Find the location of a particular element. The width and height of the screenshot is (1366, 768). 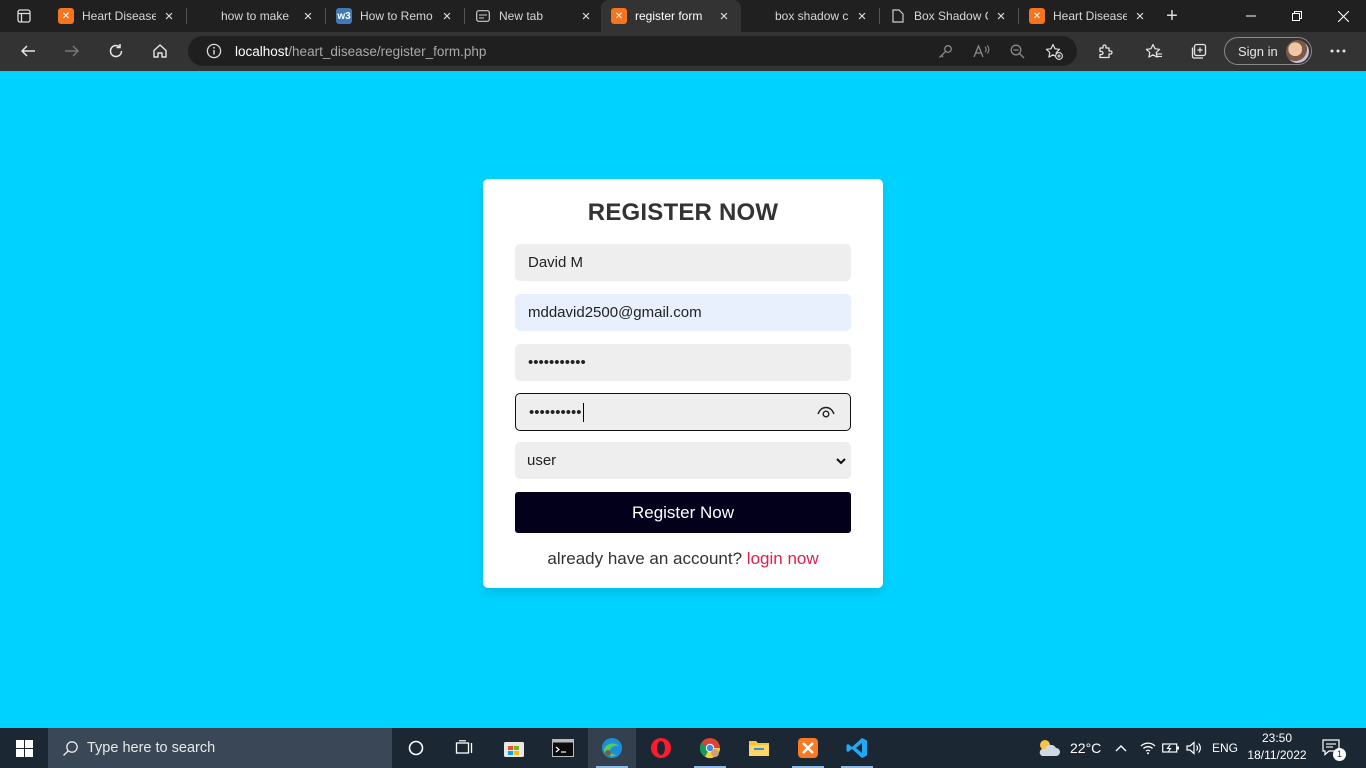

tab-title: register form is located at coordinates (669, 16).